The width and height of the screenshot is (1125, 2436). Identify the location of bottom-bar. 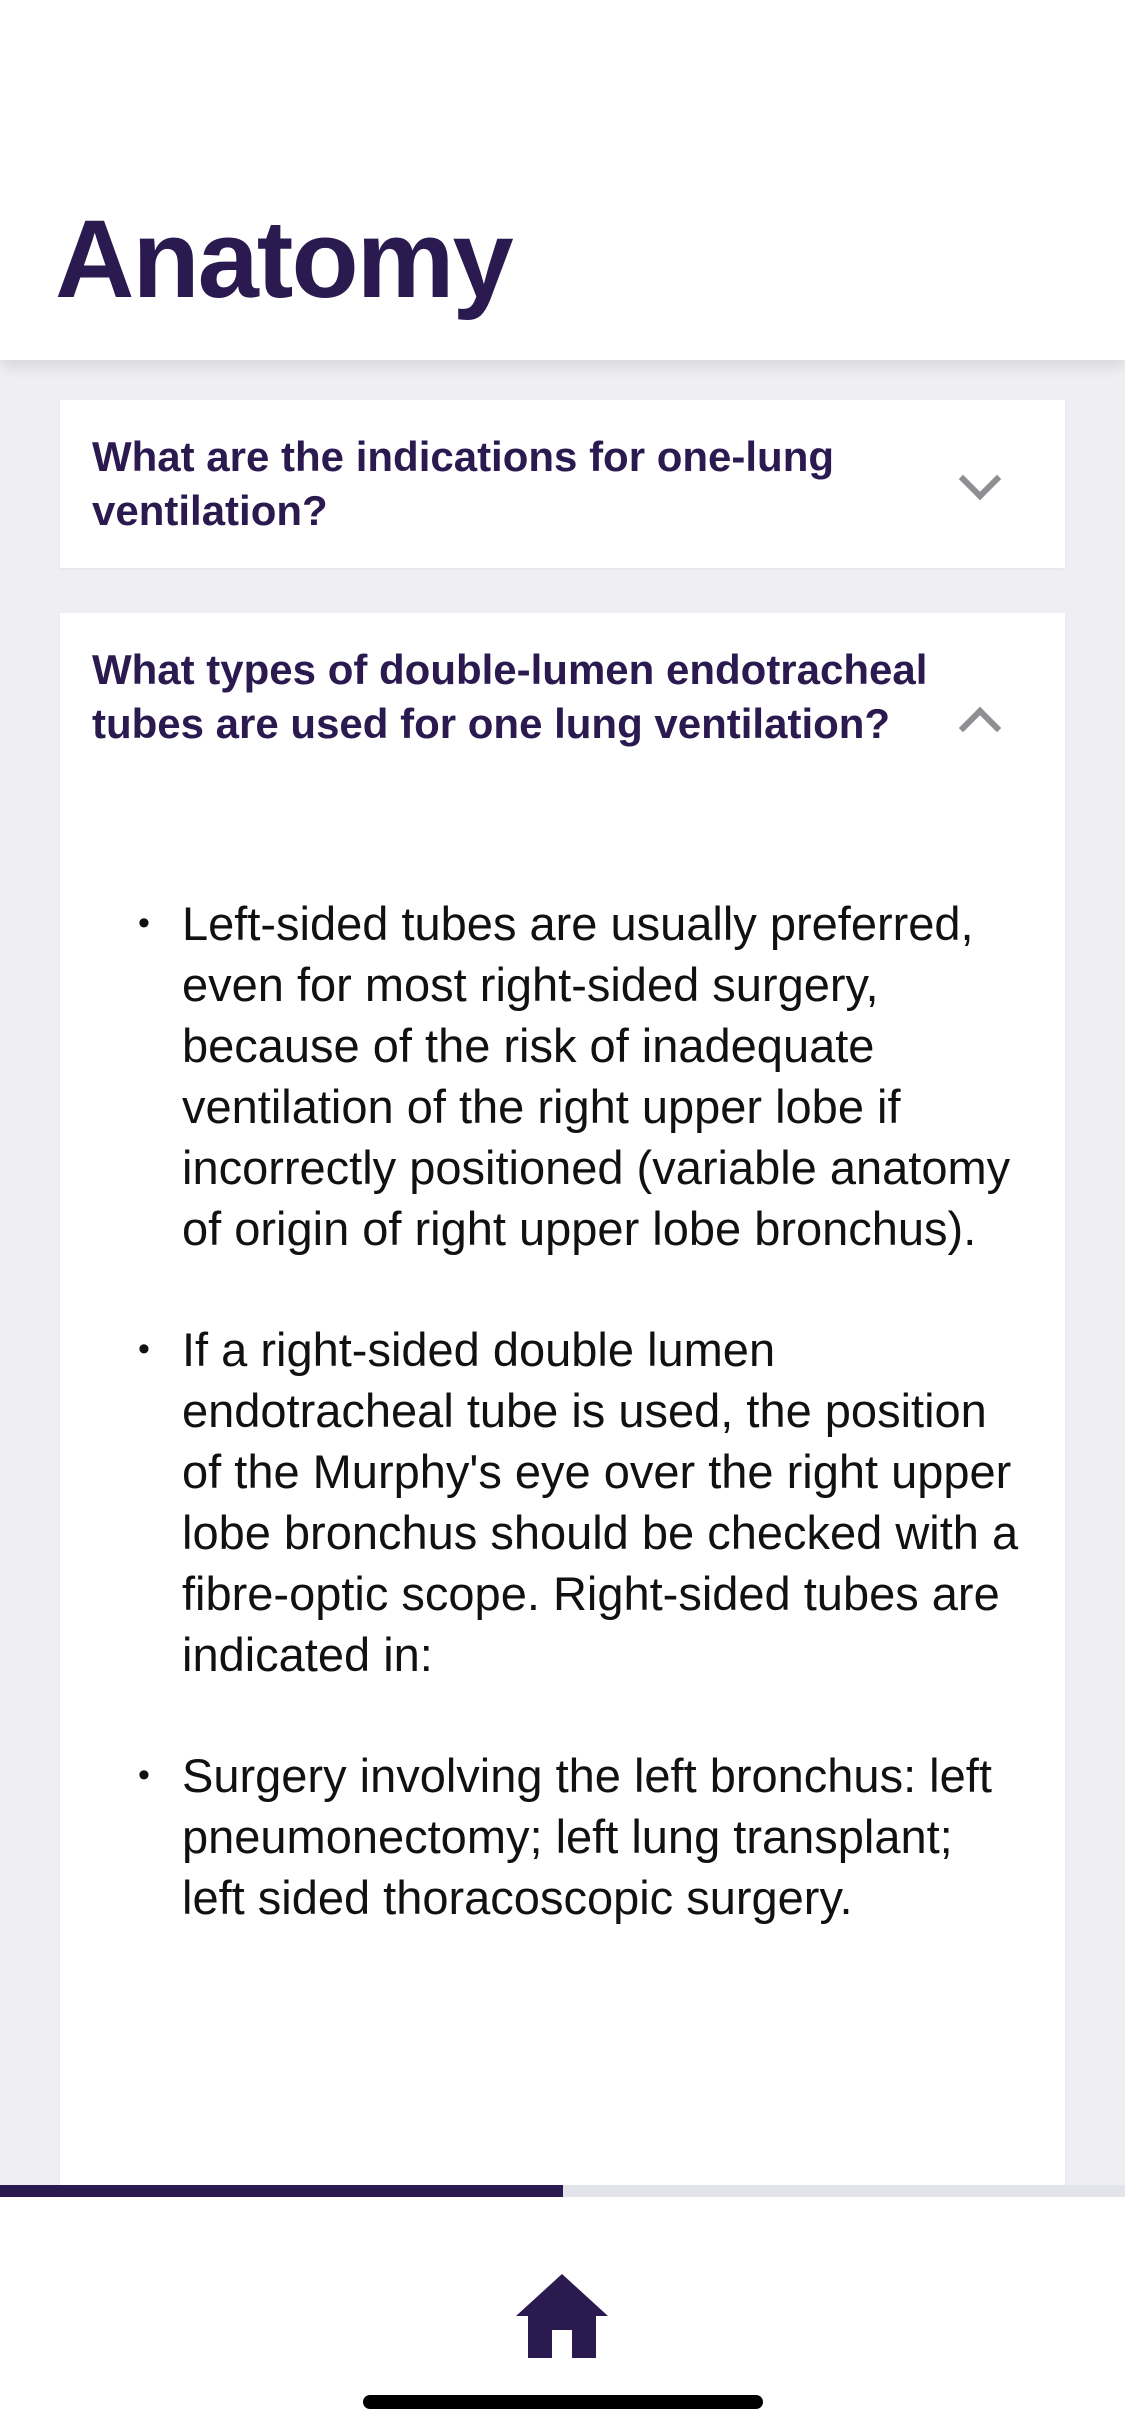
(562, 2310).